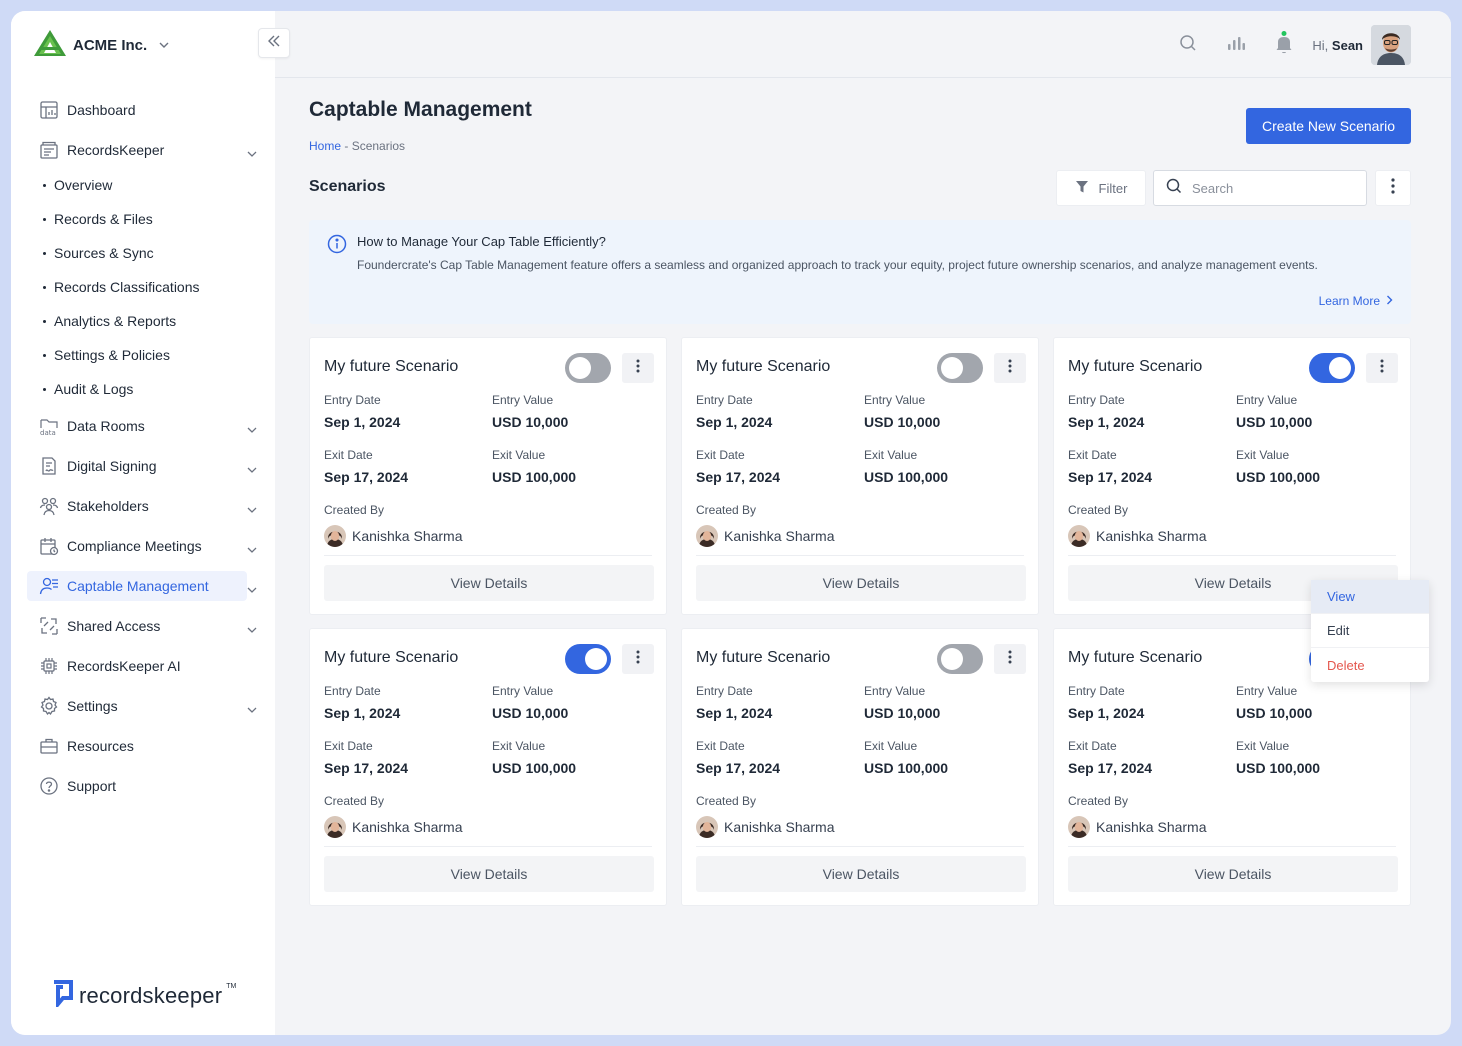 This screenshot has width=1462, height=1046. Describe the element at coordinates (142, 466) in the screenshot. I see `sidebar-item-digital-signing: Digital Signing` at that location.